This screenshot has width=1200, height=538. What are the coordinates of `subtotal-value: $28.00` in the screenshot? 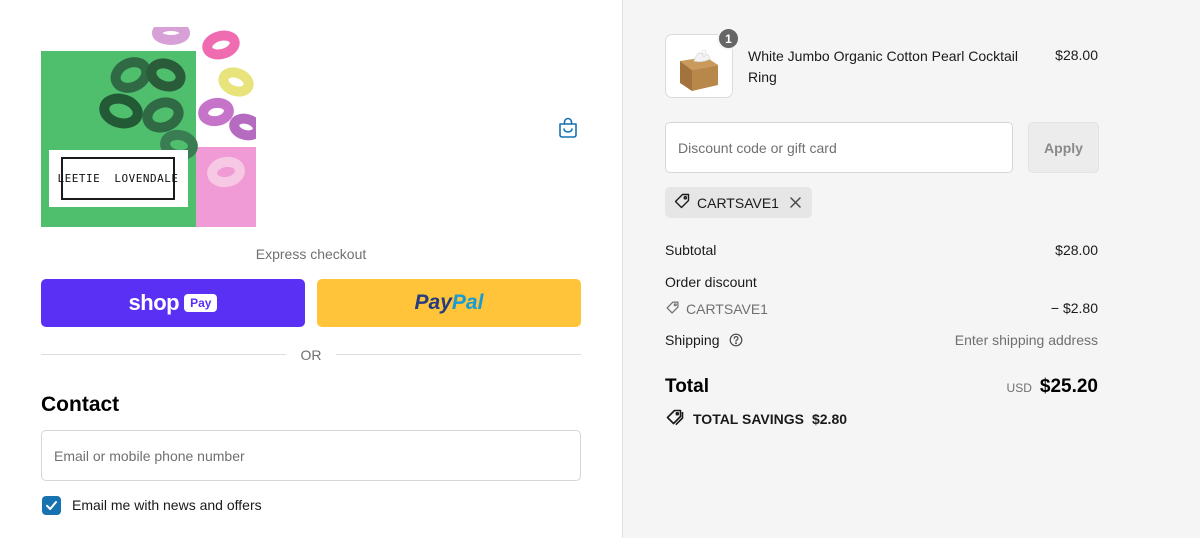 It's located at (1076, 250).